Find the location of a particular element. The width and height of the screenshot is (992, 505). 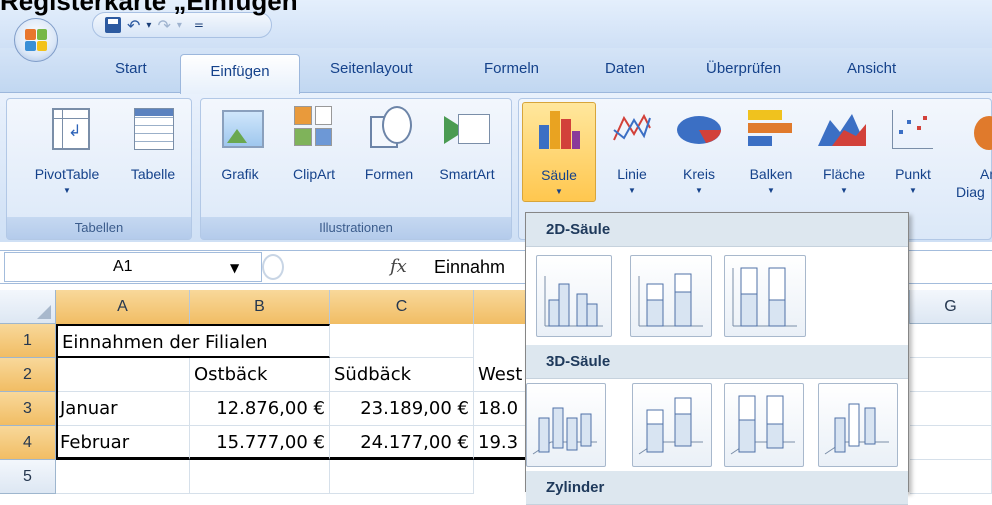

cell-b4: 15.777,00 € is located at coordinates (260, 443).